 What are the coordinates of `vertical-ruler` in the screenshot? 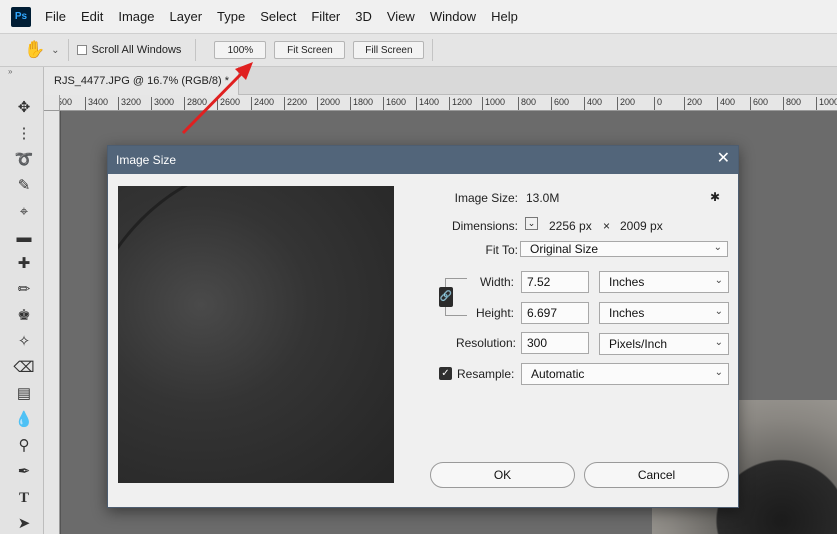 It's located at (52, 322).